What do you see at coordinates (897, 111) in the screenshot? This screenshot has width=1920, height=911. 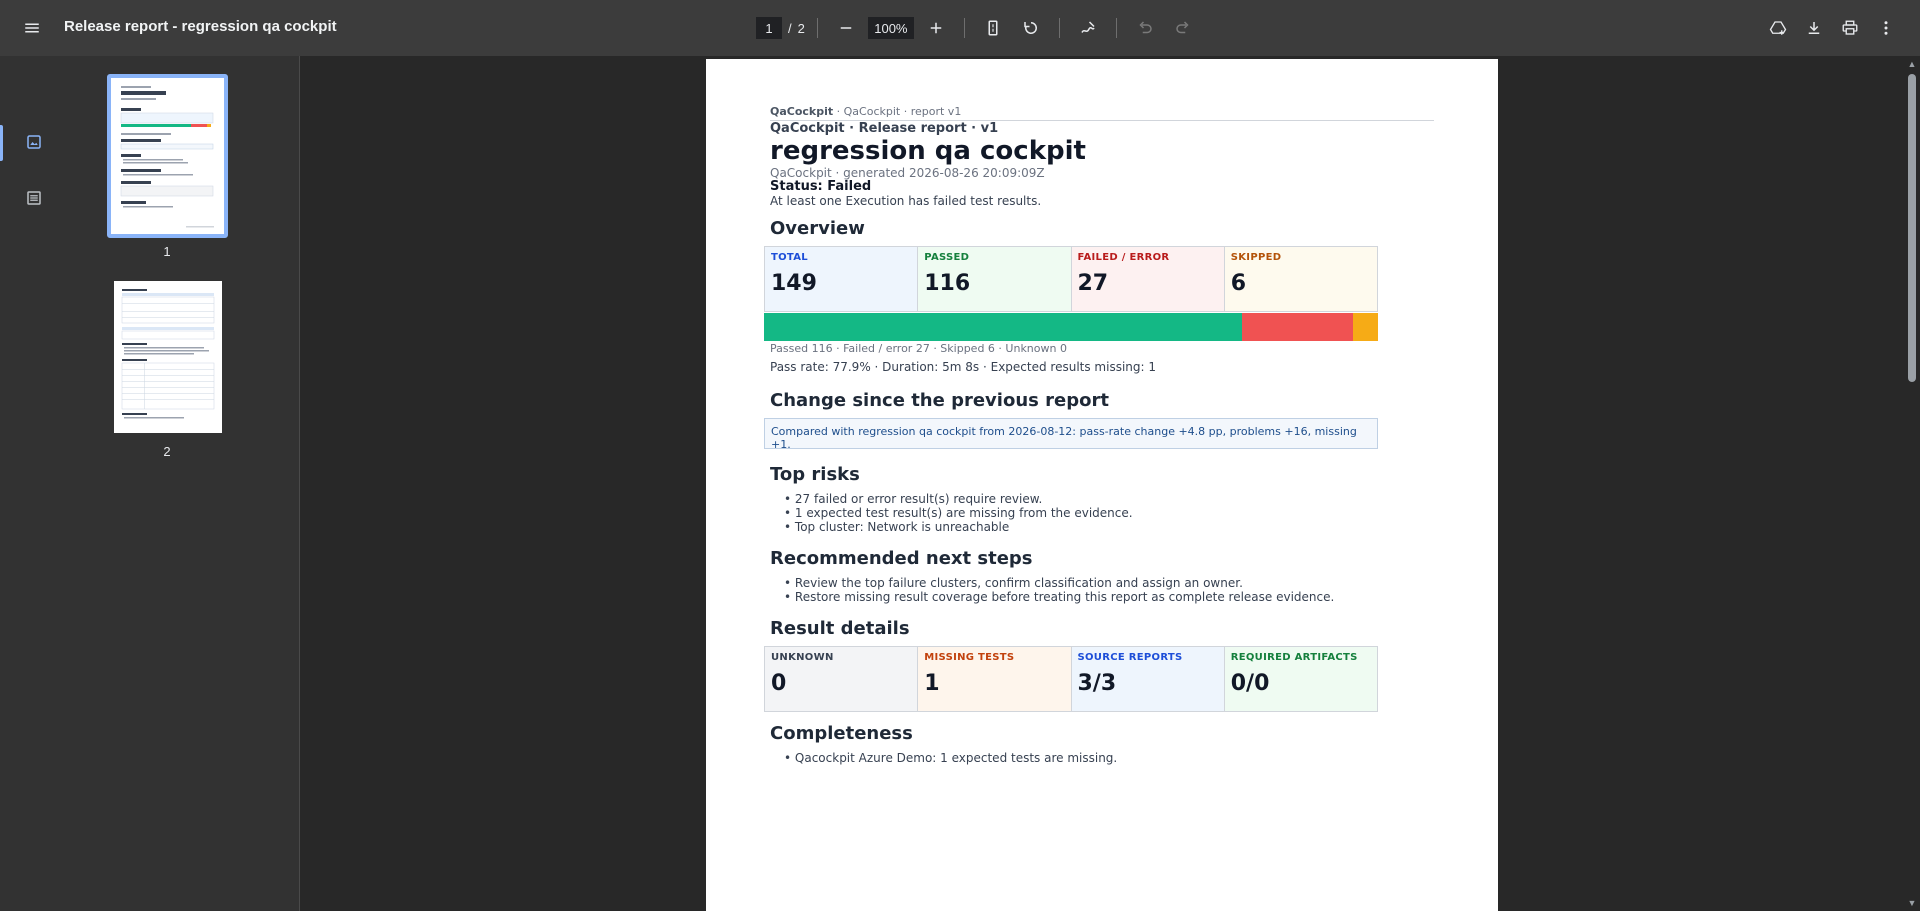 I see `runhead-rest: · QaCockpit · report v1` at bounding box center [897, 111].